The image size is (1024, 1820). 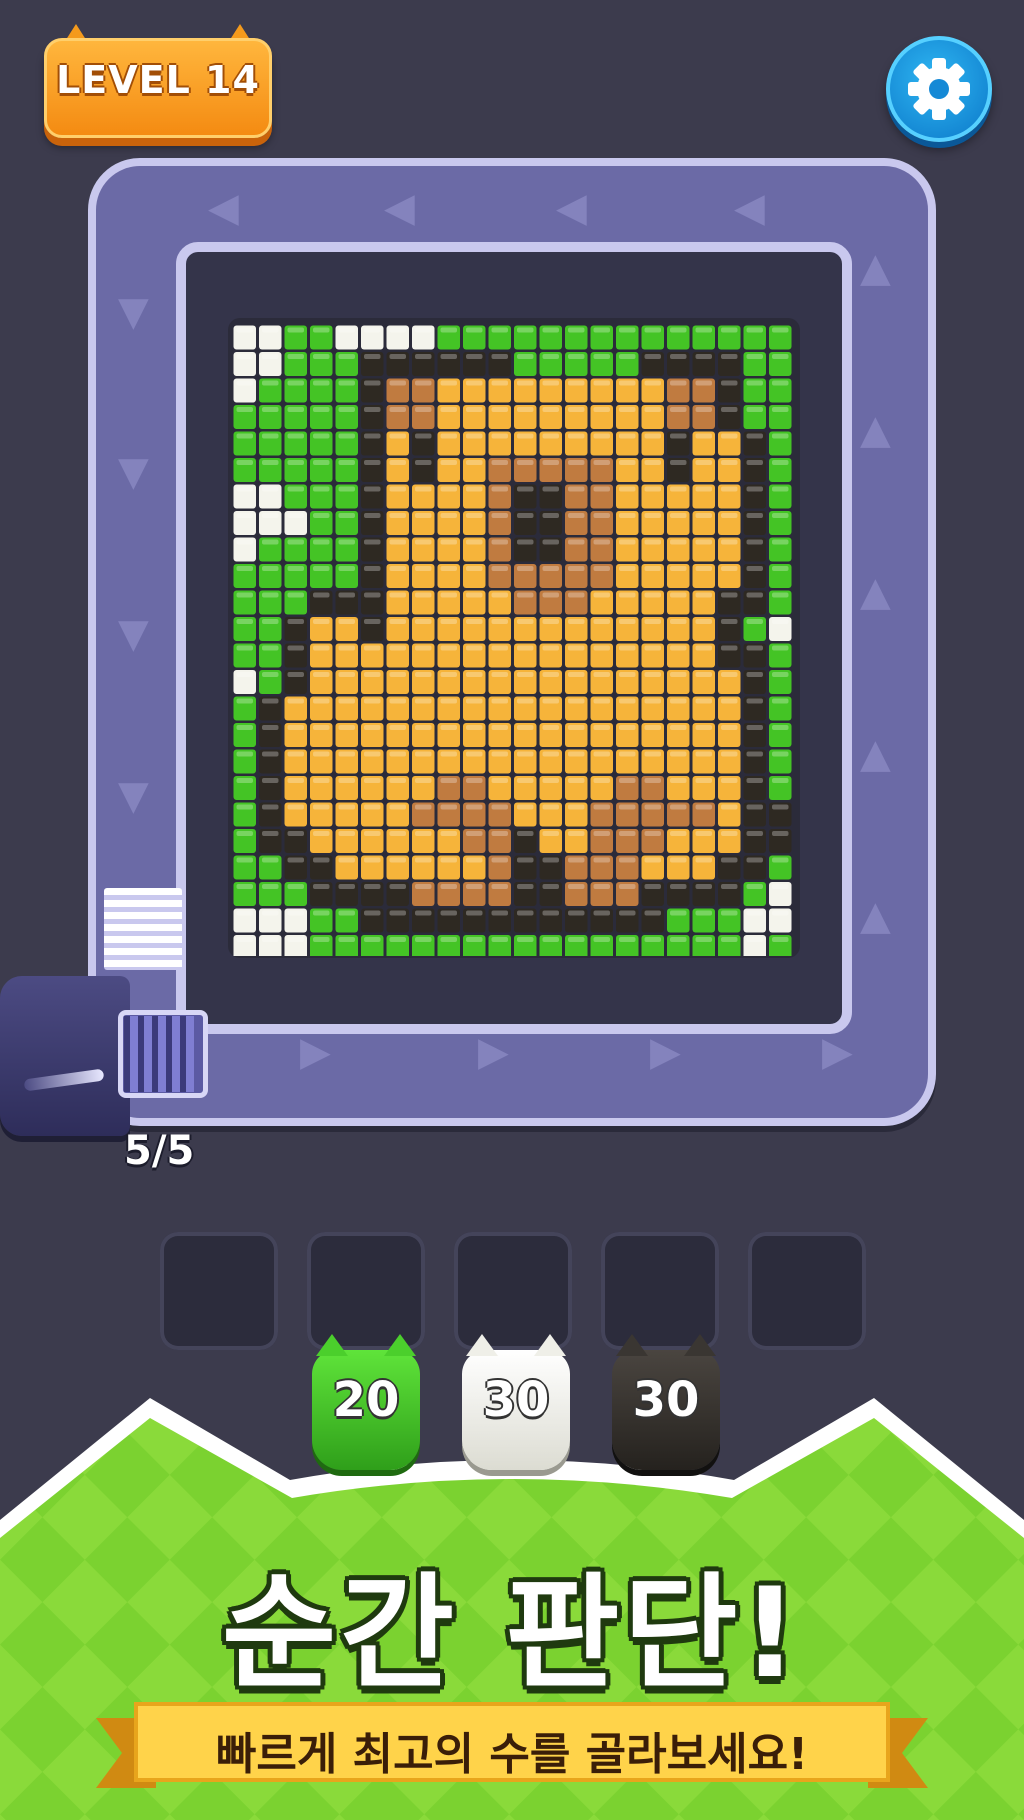 What do you see at coordinates (315, 1052) in the screenshot?
I see `arrow-right-icon: ▶` at bounding box center [315, 1052].